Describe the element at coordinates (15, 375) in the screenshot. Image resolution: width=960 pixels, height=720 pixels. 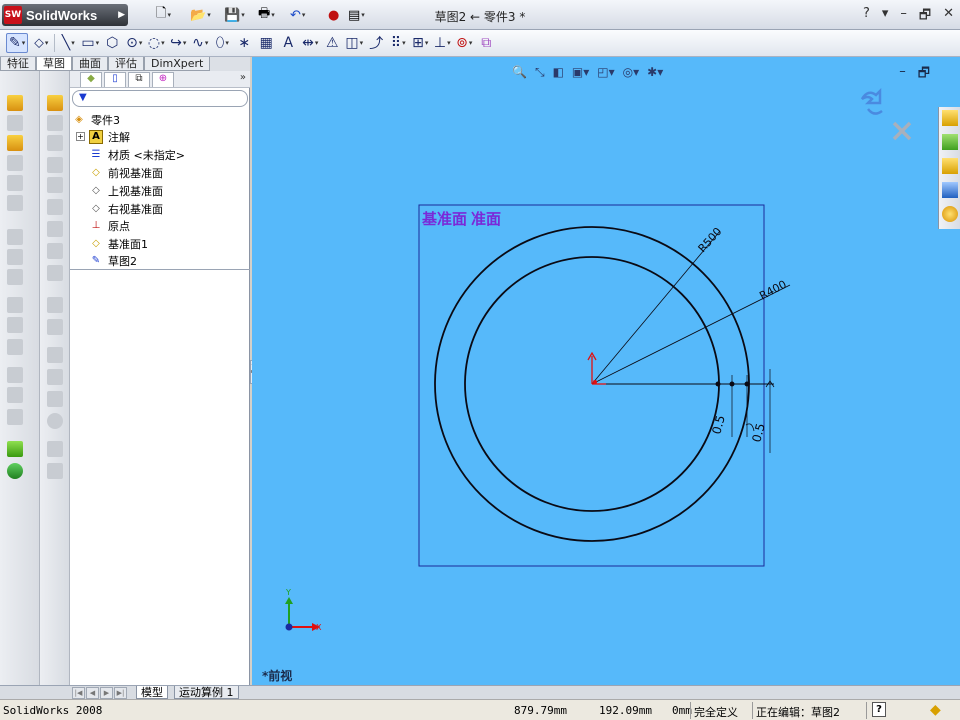
I see `linear-pattern-icon` at that location.